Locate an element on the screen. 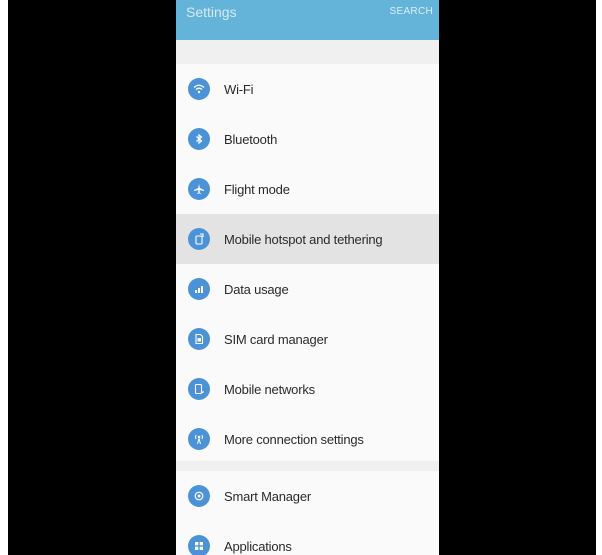 The width and height of the screenshot is (602, 555). data-usage-icon is located at coordinates (199, 289).